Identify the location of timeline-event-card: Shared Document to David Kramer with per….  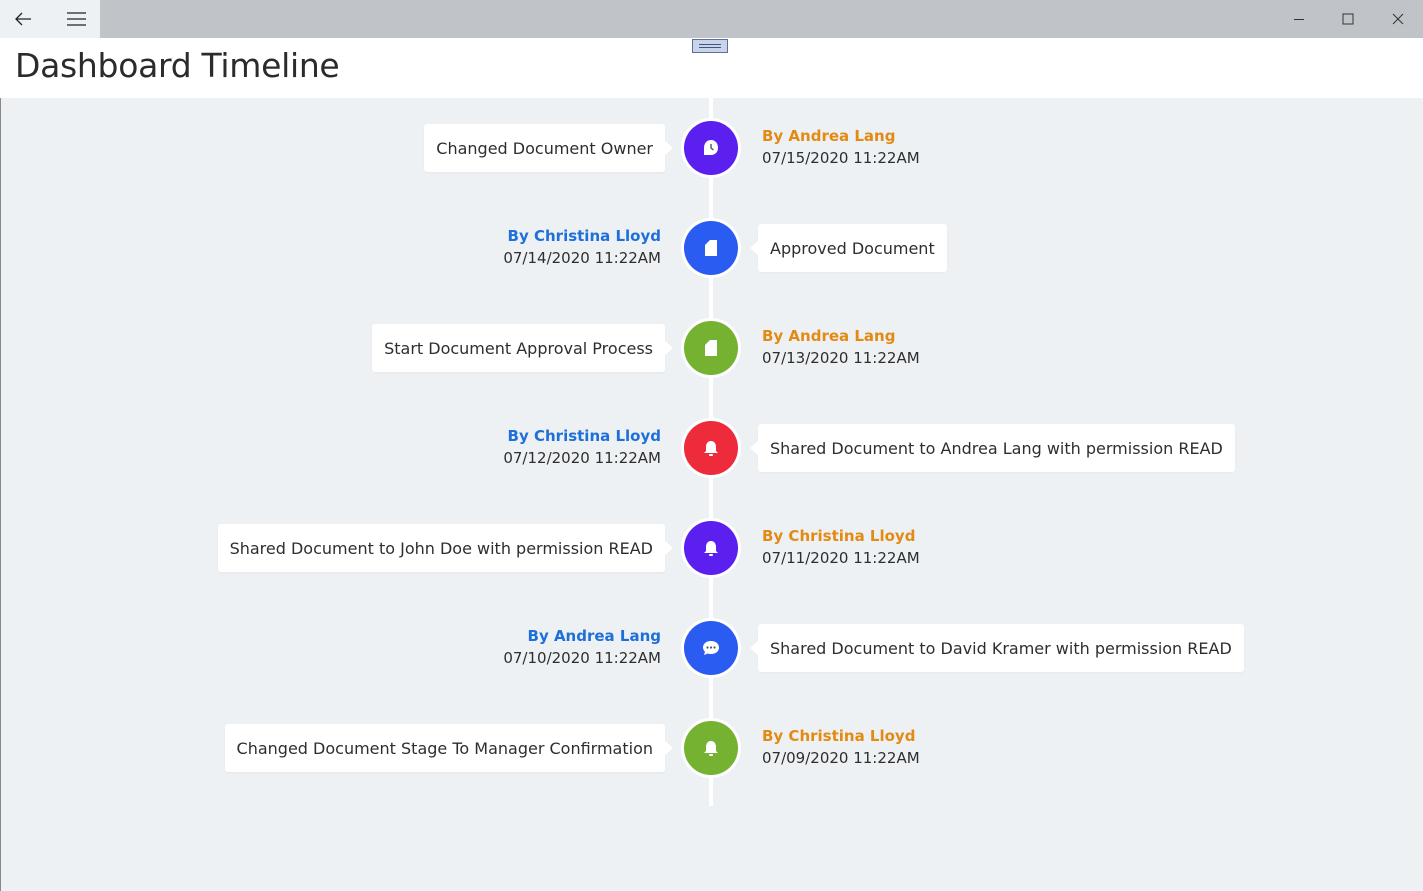
(997, 648).